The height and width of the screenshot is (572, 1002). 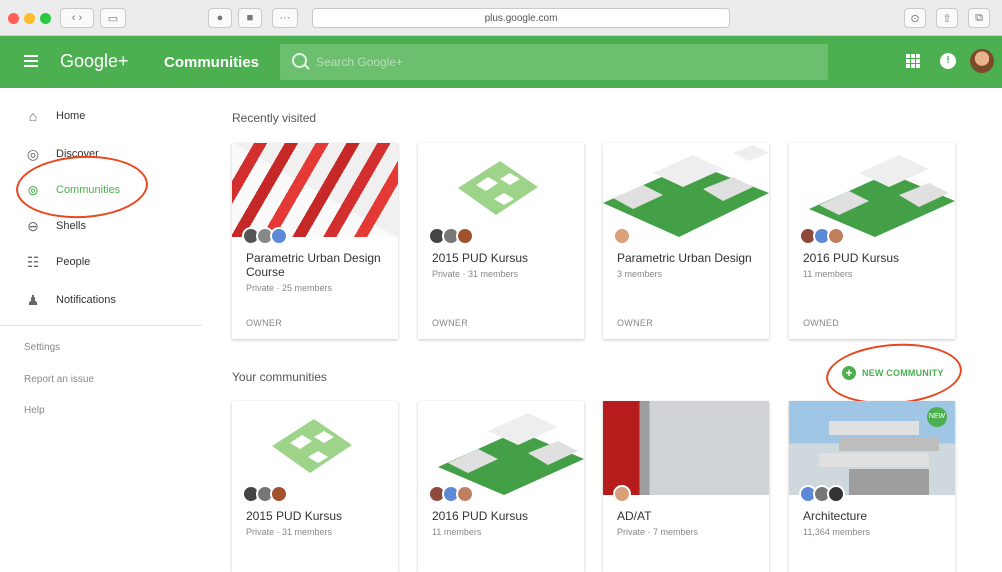 I want to click on new-badge: NEW, so click(x=937, y=417).